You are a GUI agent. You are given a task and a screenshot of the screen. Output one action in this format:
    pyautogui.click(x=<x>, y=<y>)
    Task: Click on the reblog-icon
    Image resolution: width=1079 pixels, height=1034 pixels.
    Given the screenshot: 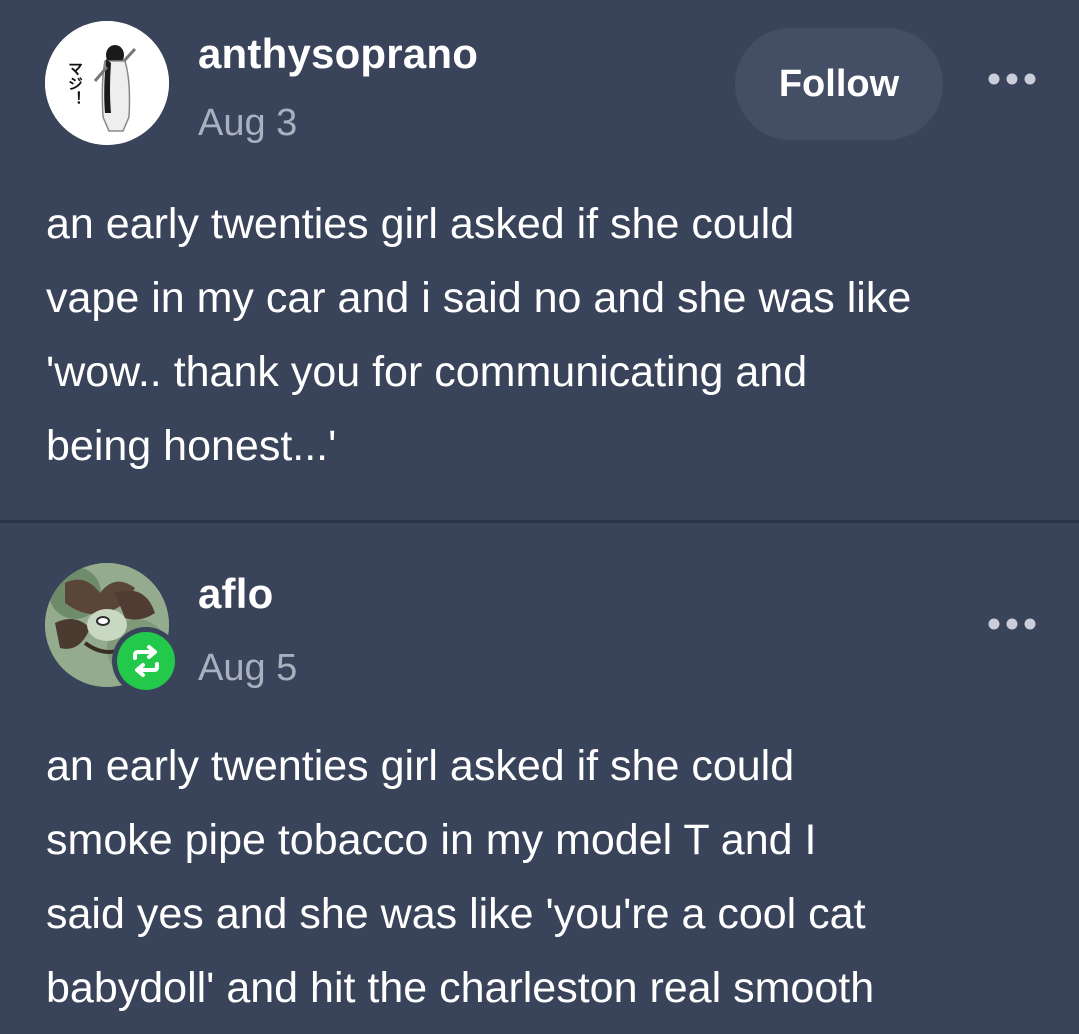 What is the action you would take?
    pyautogui.click(x=146, y=661)
    